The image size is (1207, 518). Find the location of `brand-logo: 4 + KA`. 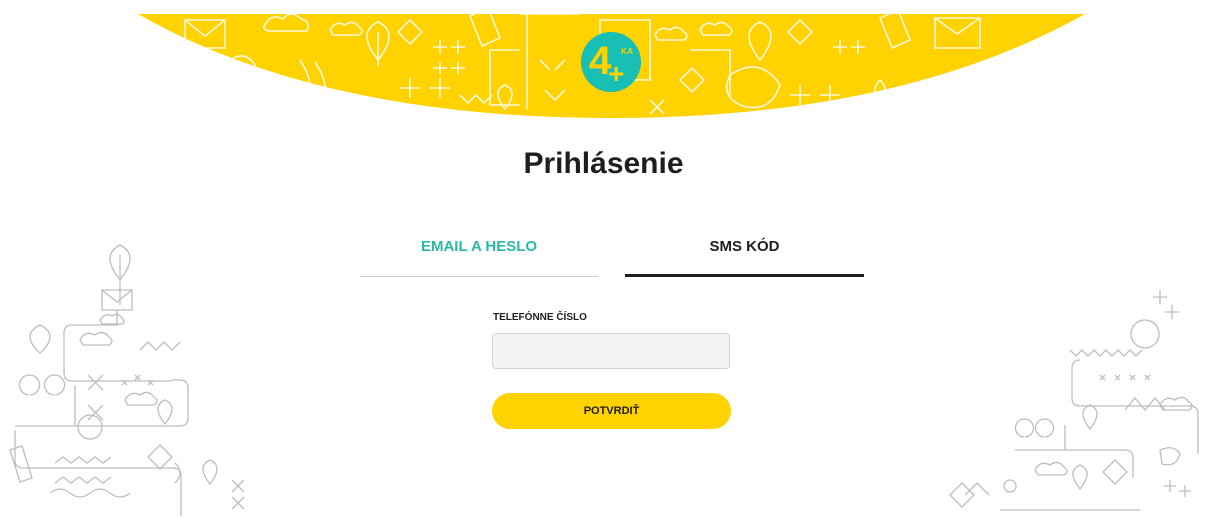

brand-logo: 4 + KA is located at coordinates (611, 62).